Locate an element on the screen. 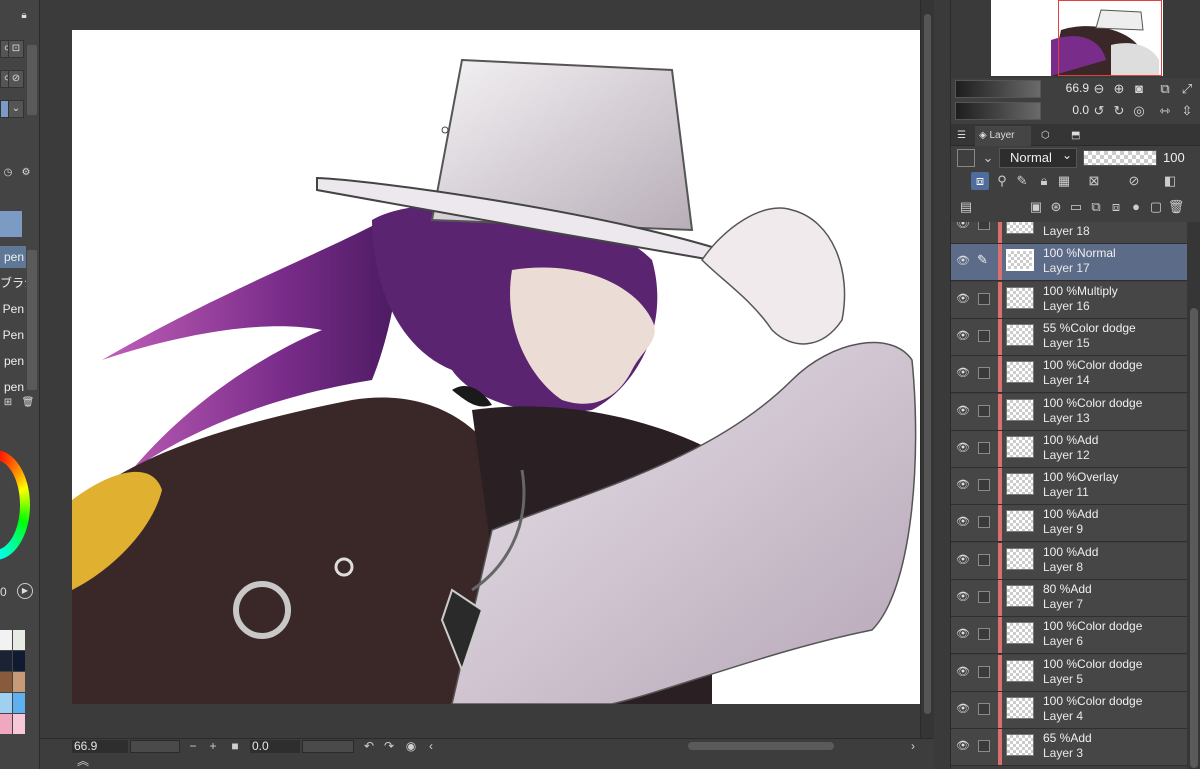  layer-row: 👁︎ 100 %NormalLayer 18 is located at coordinates (1069, 233).